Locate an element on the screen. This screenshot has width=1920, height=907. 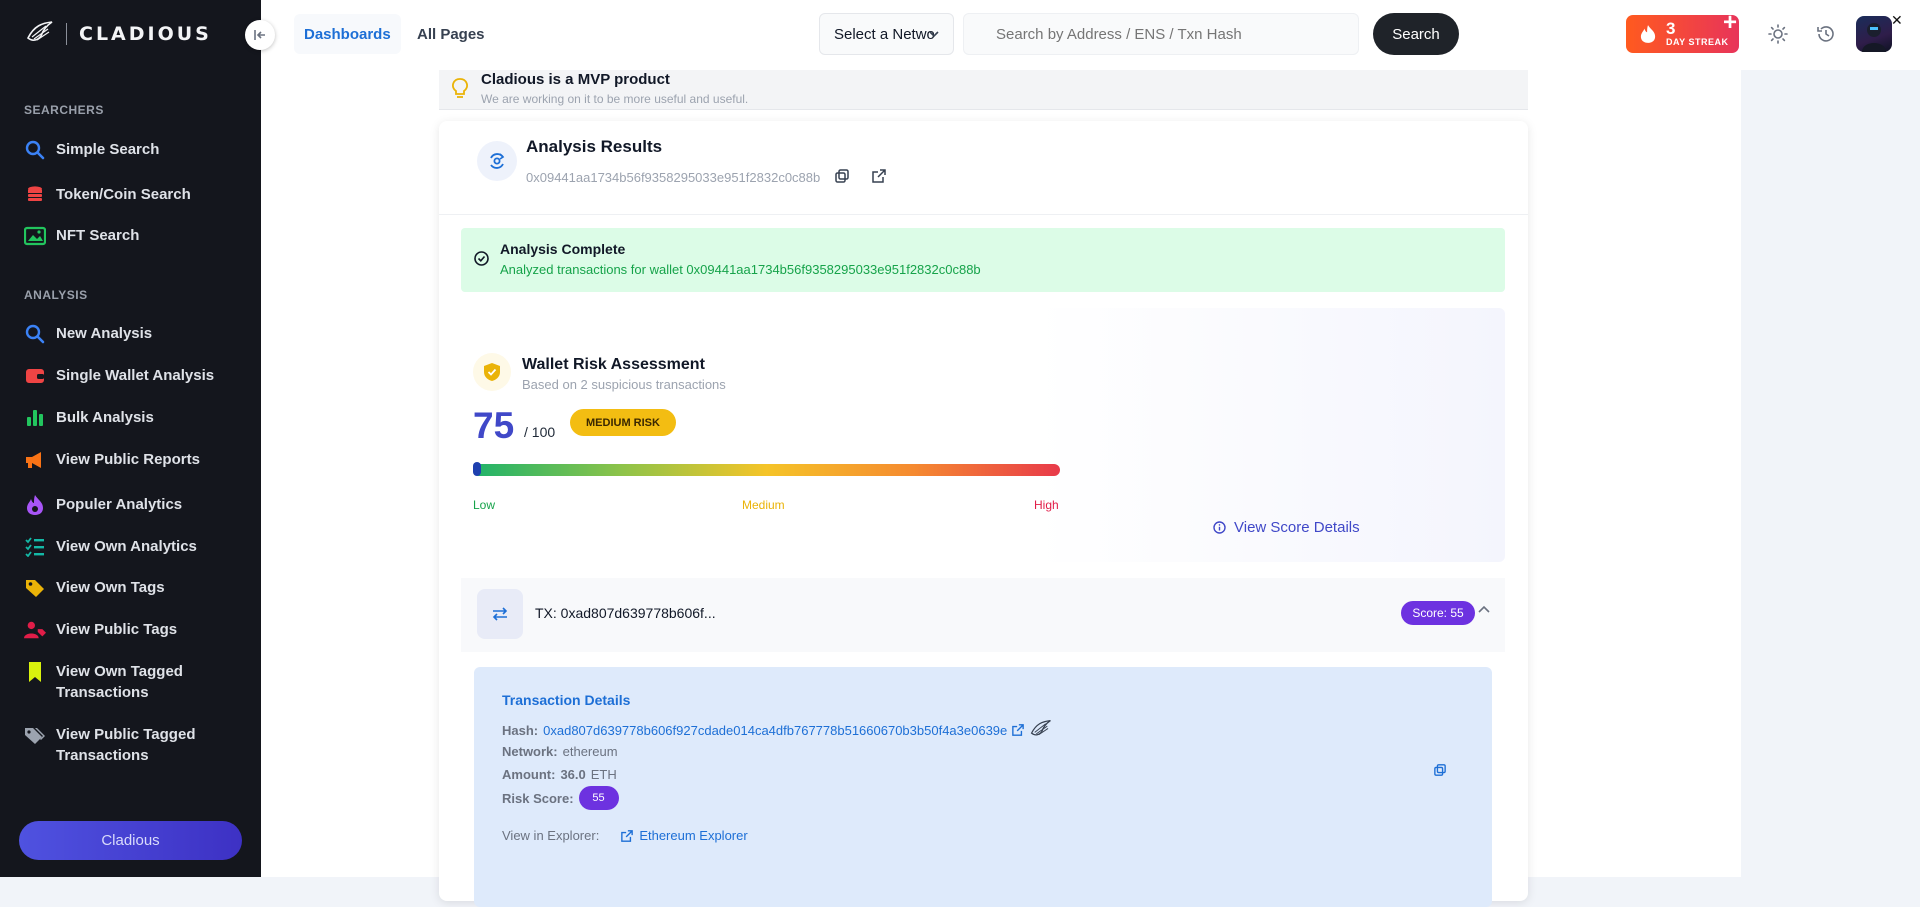
details-title: Transaction Details is located at coordinates (566, 700).